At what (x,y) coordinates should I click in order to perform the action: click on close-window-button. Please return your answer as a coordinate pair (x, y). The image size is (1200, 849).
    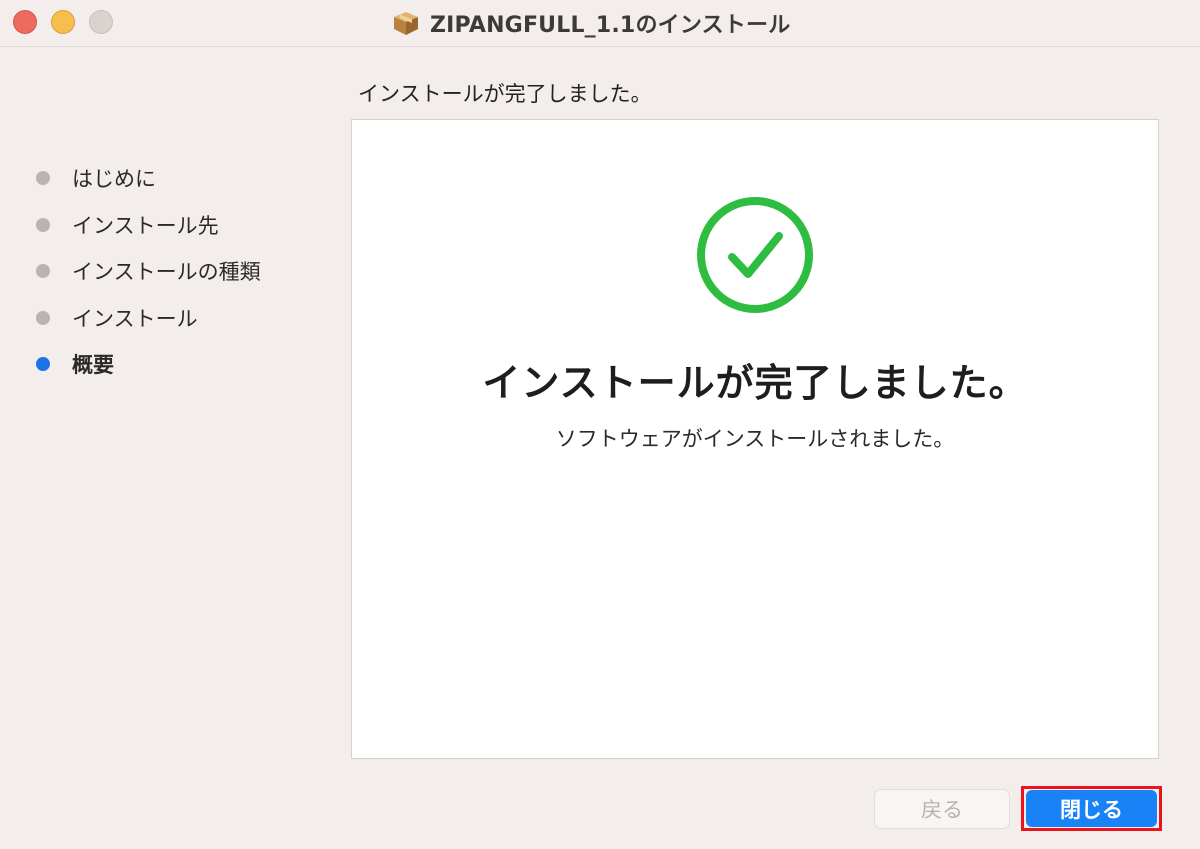
    Looking at the image, I should click on (25, 22).